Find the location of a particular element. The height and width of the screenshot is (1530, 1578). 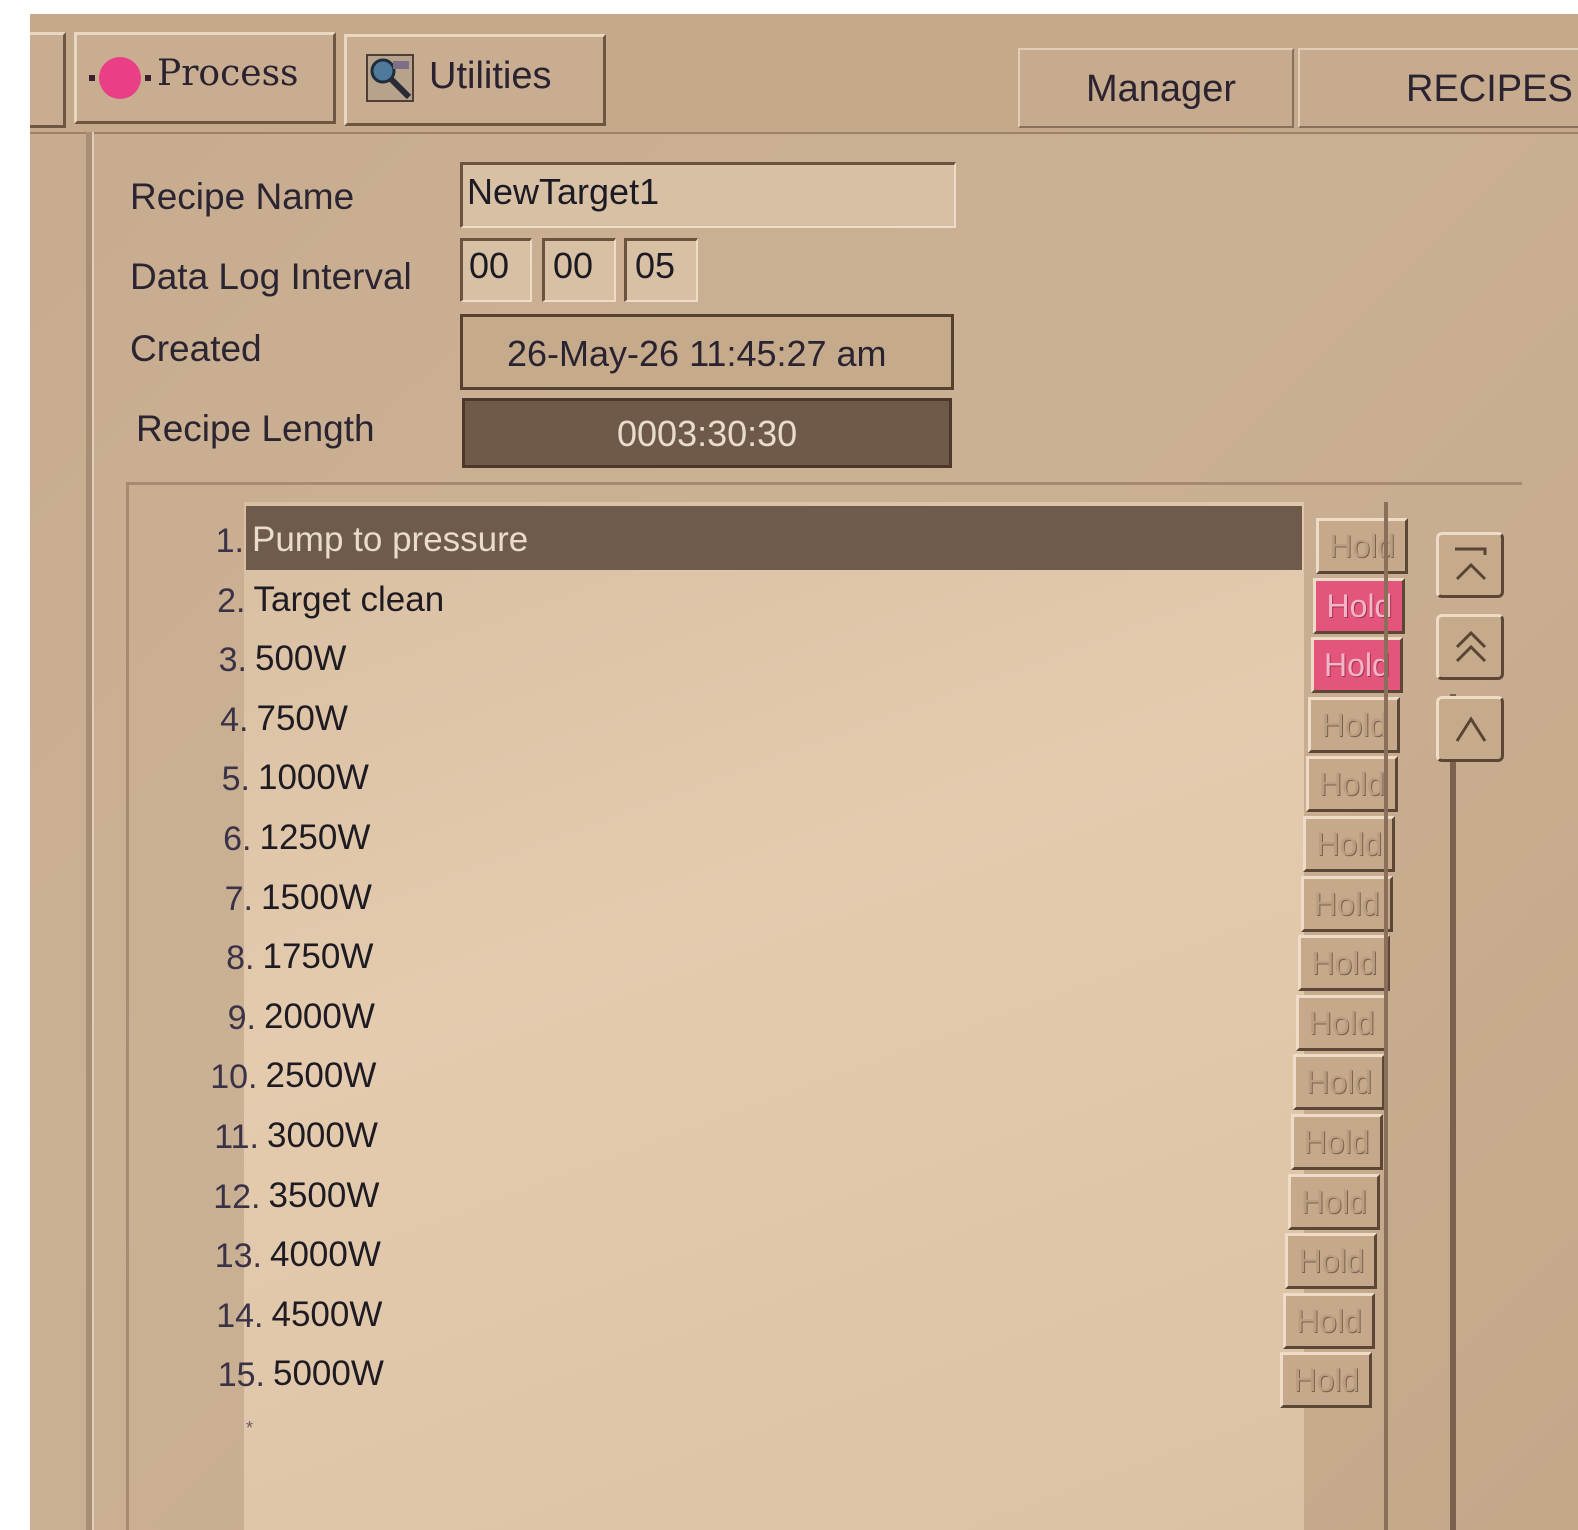

data-log-minutes-input: 00 is located at coordinates (579, 270).